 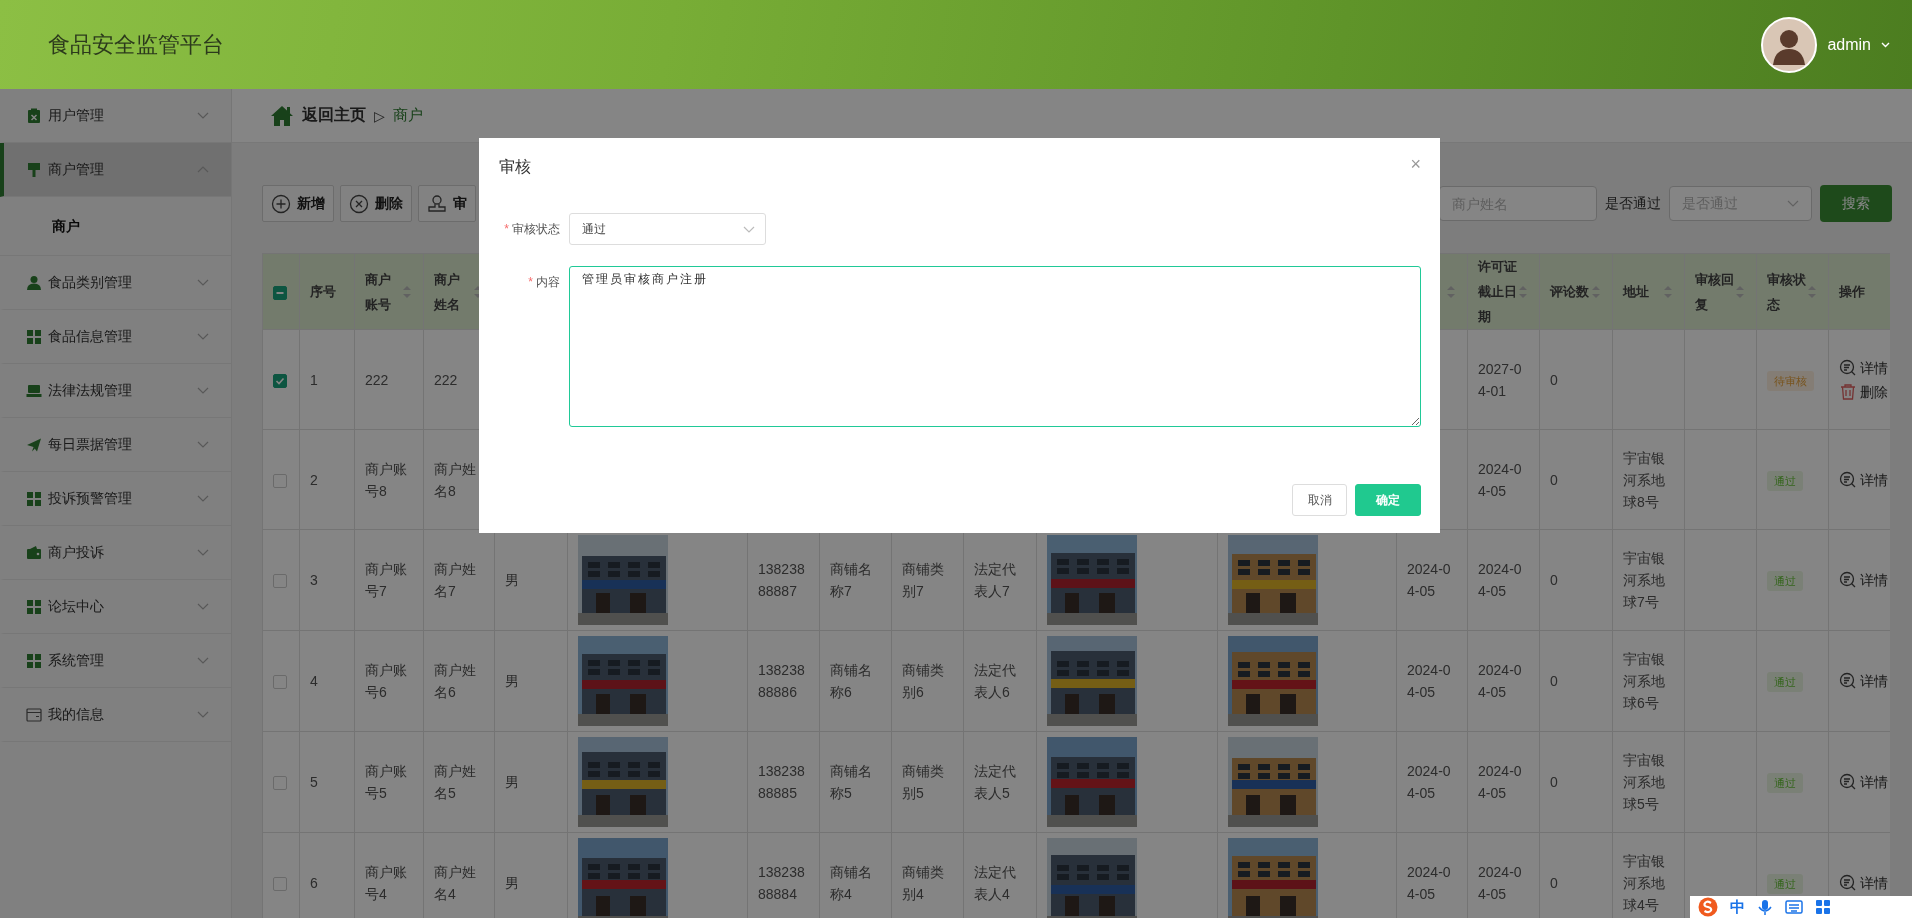 What do you see at coordinates (376, 203) in the screenshot?
I see `delete-button: 删除` at bounding box center [376, 203].